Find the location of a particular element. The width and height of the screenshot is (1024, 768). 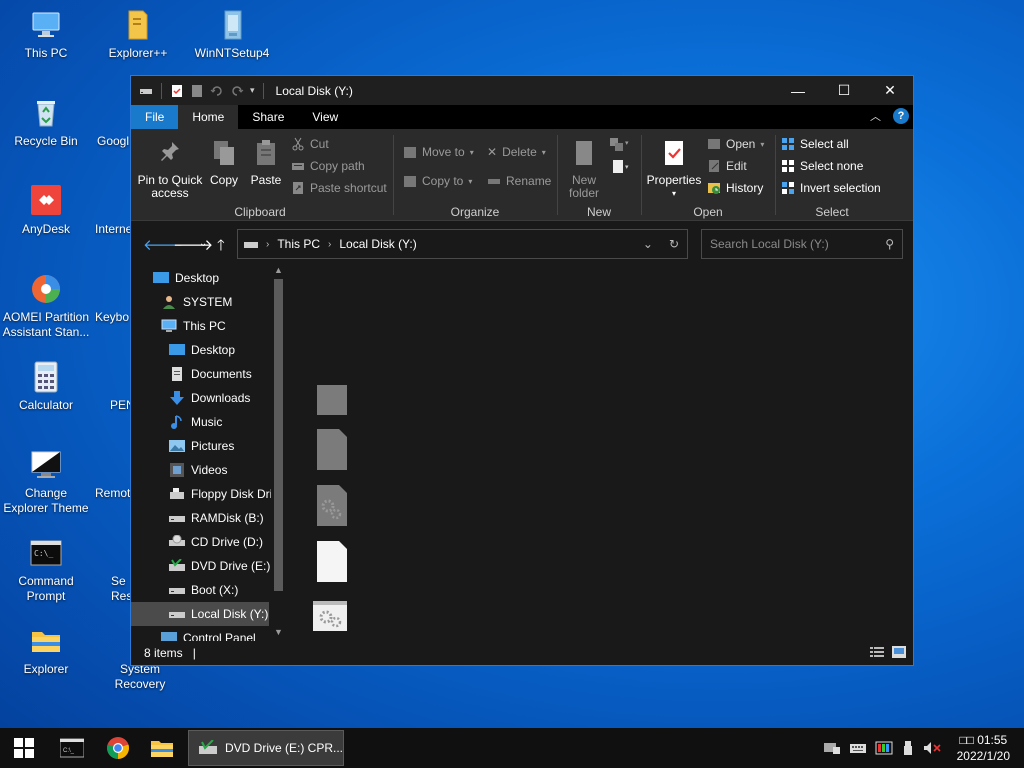

nav-item-ramdisk: RAMDisk (B:) is located at coordinates (216, 518).